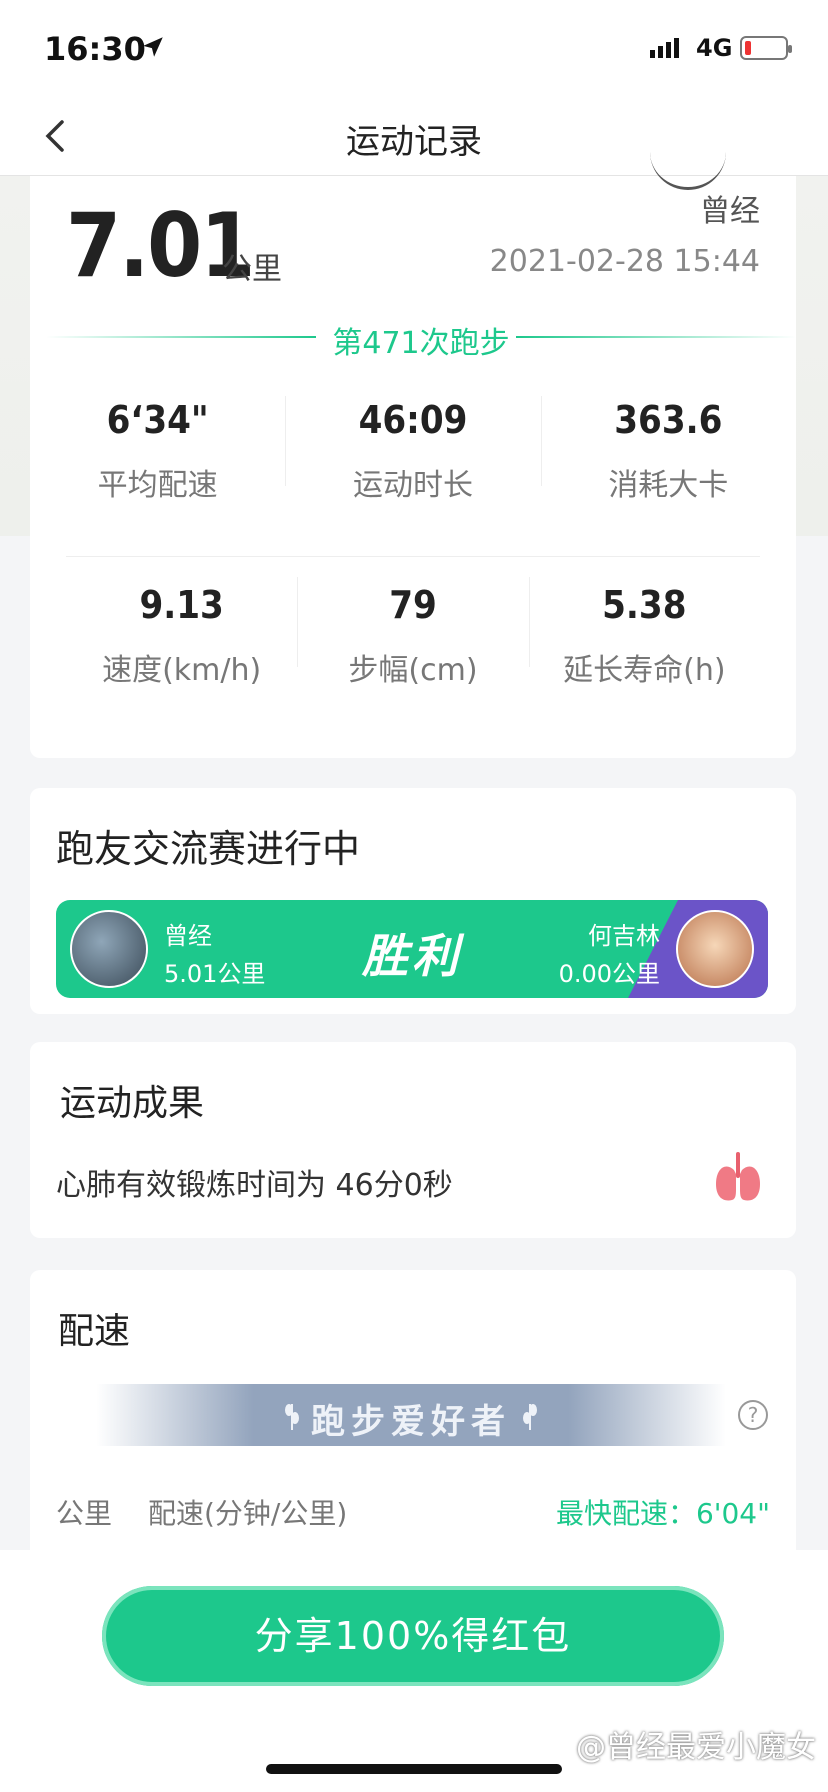 This screenshot has height=1792, width=828. Describe the element at coordinates (411, 1422) in the screenshot. I see `runner-level-text: 跑步爱好者` at that location.